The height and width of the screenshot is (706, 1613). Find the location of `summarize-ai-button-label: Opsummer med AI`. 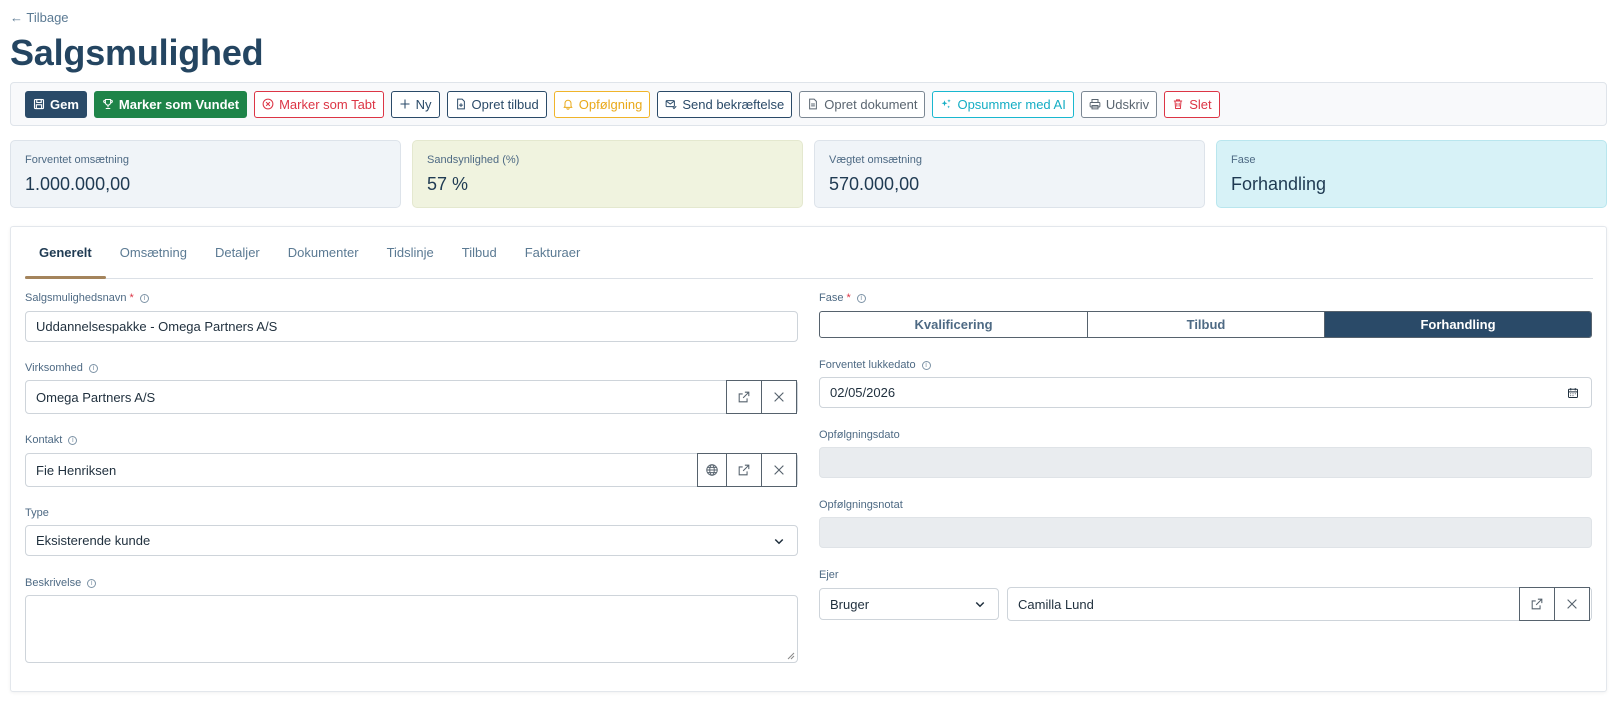

summarize-ai-button-label: Opsummer med AI is located at coordinates (1011, 104).